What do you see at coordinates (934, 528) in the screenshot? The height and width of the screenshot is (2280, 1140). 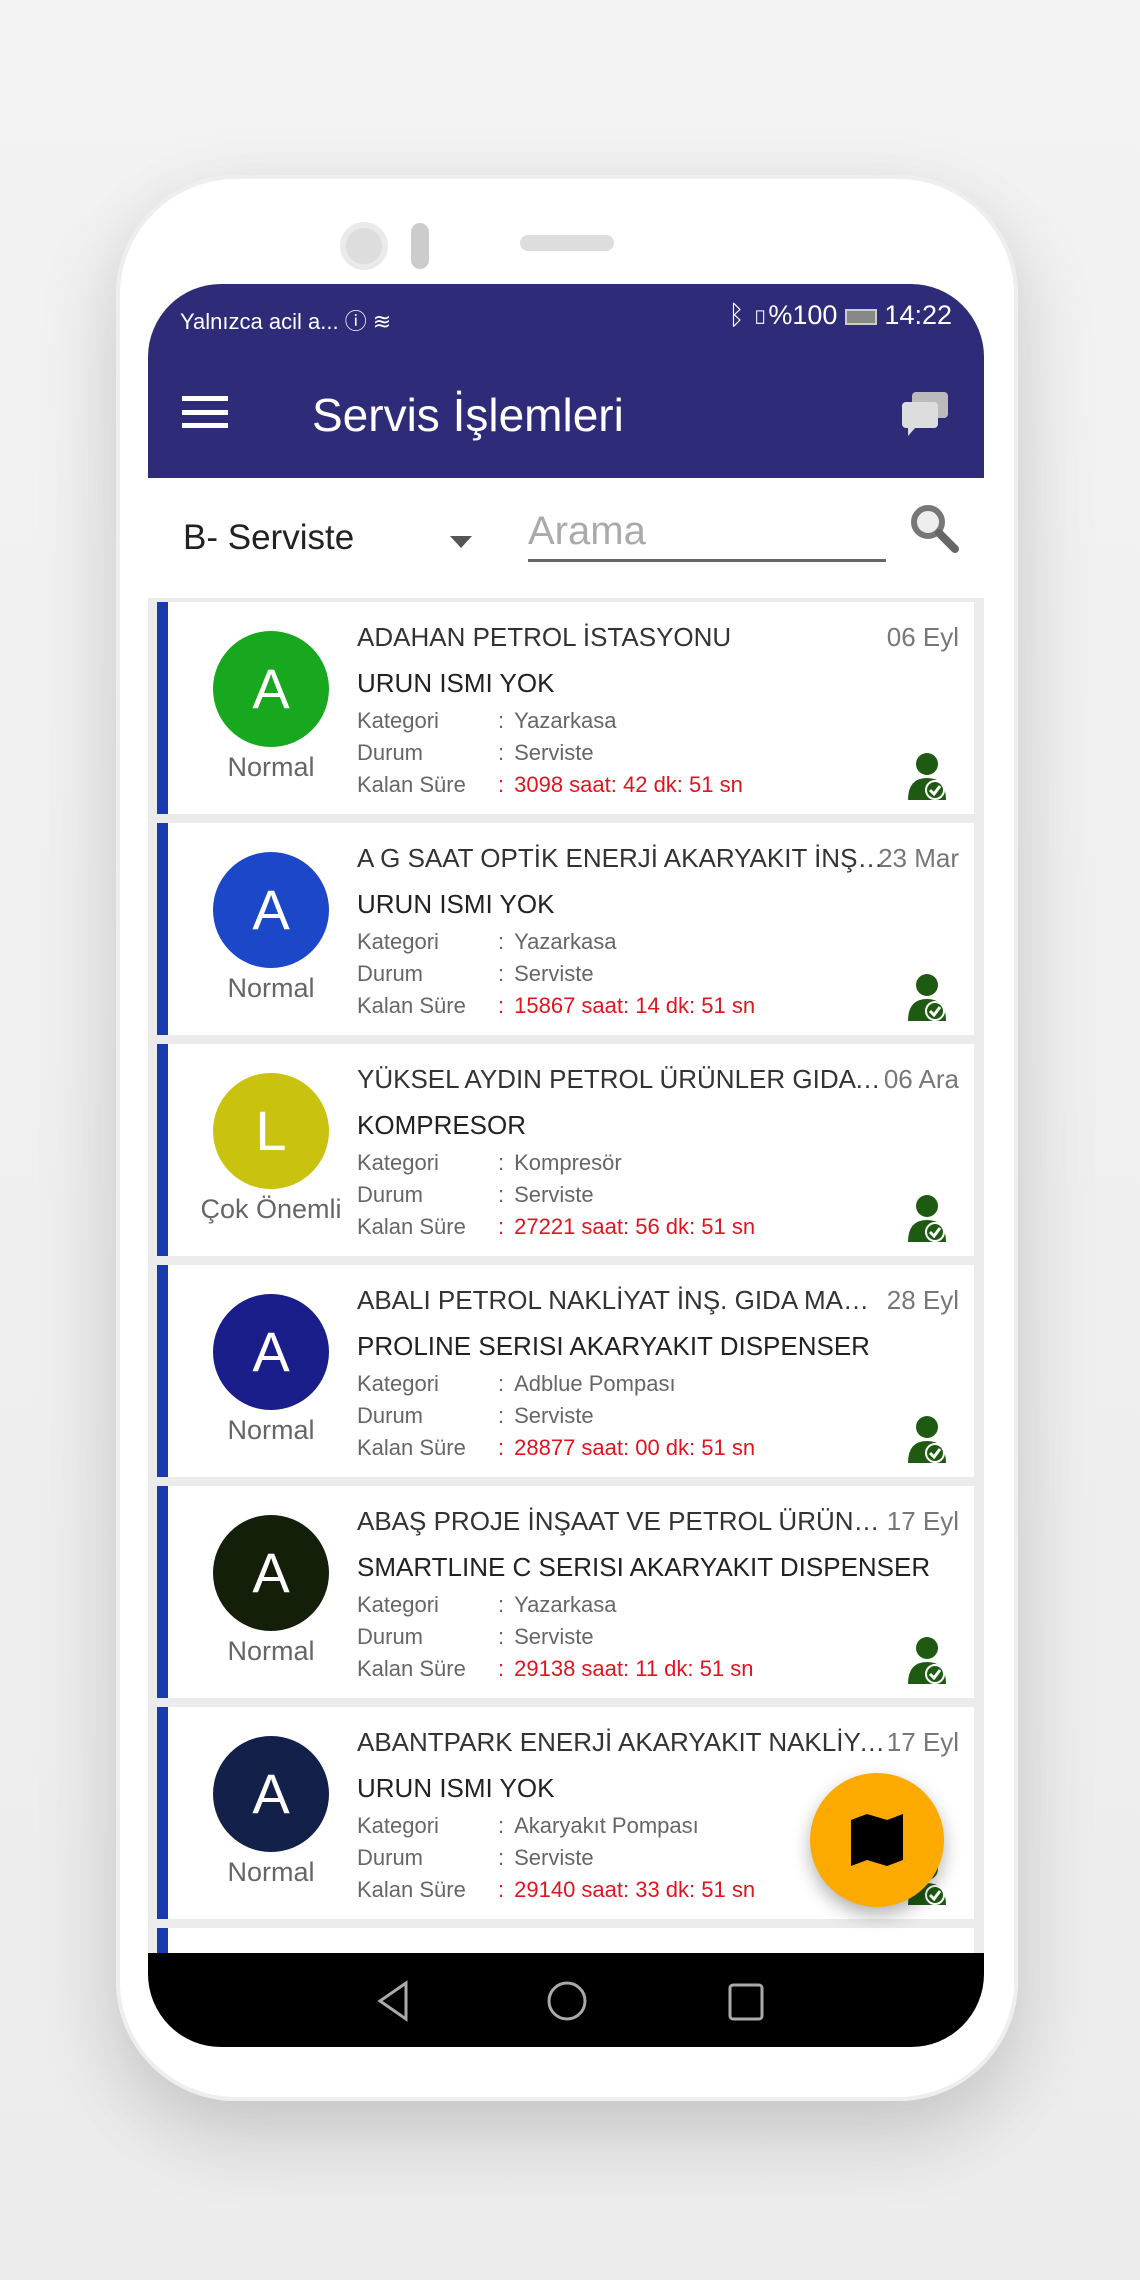 I see `search-icon` at bounding box center [934, 528].